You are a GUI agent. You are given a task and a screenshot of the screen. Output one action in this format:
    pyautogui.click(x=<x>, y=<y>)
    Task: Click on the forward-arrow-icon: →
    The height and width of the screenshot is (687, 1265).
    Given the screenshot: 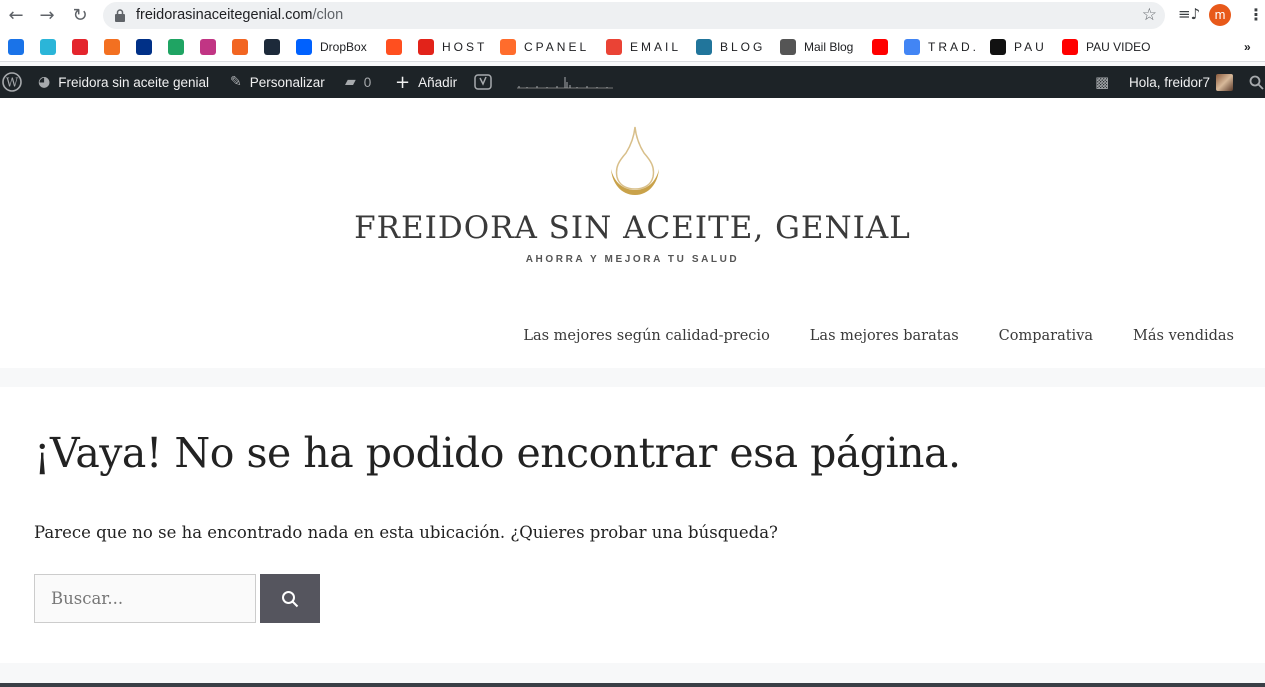 What is the action you would take?
    pyautogui.click(x=47, y=16)
    